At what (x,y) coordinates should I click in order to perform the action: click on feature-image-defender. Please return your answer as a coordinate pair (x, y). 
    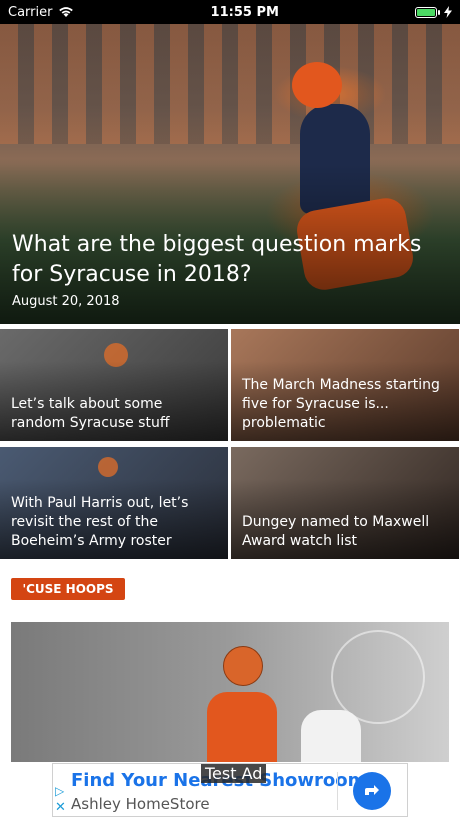
    Looking at the image, I should click on (331, 736).